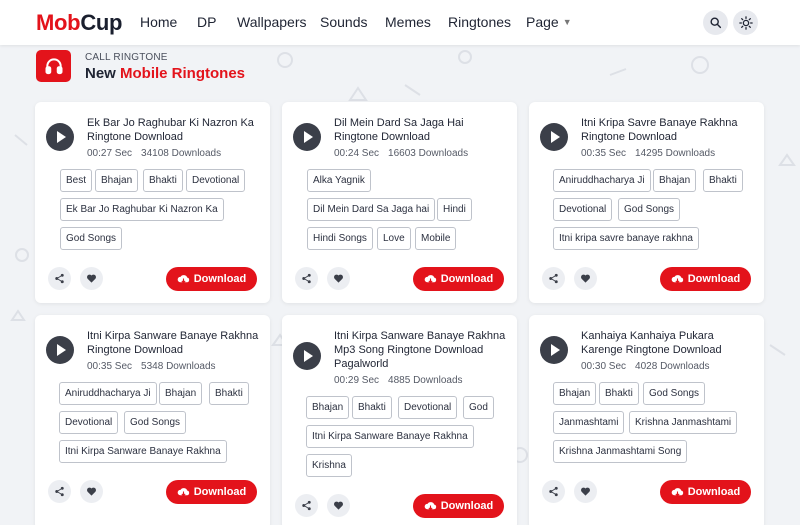  What do you see at coordinates (340, 238) in the screenshot?
I see `tag-chip: Hindi Songs` at bounding box center [340, 238].